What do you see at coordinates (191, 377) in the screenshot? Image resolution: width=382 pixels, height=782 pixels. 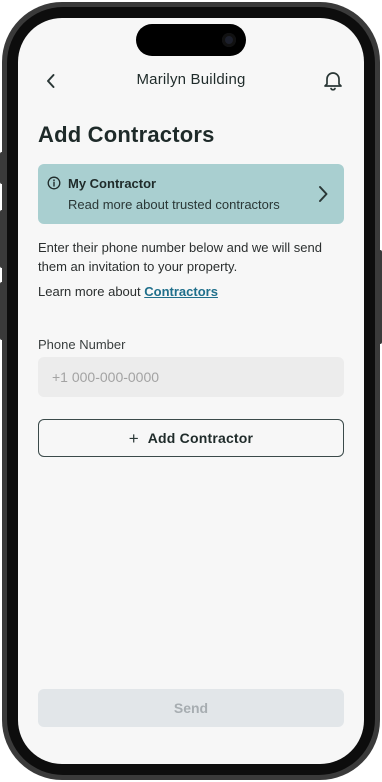 I see `phone-number-input` at bounding box center [191, 377].